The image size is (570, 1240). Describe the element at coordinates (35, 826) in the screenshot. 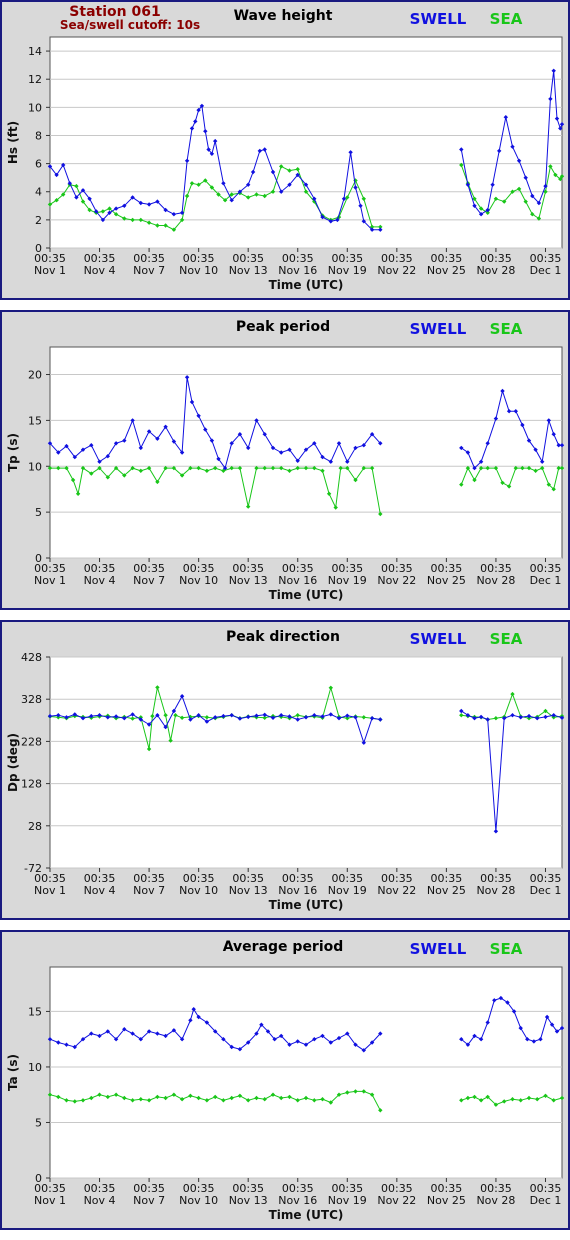

I see `y-tick-label: 28` at that location.